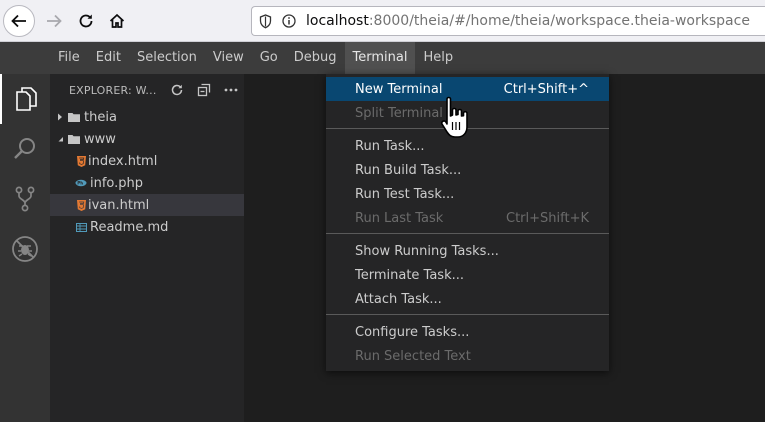  What do you see at coordinates (129, 227) in the screenshot?
I see `tree-item-label: Readme.md` at bounding box center [129, 227].